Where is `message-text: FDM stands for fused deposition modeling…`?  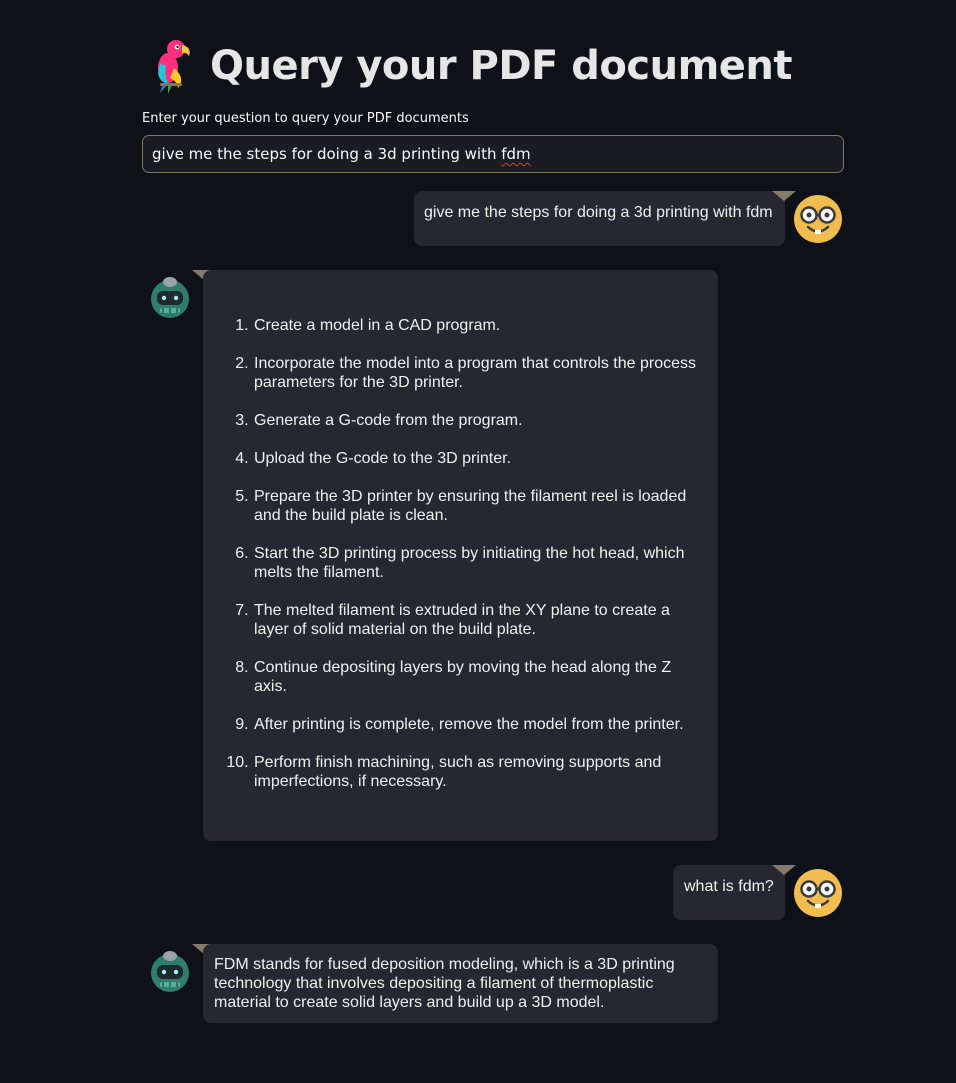
message-text: FDM stands for fused deposition modeling… is located at coordinates (444, 983).